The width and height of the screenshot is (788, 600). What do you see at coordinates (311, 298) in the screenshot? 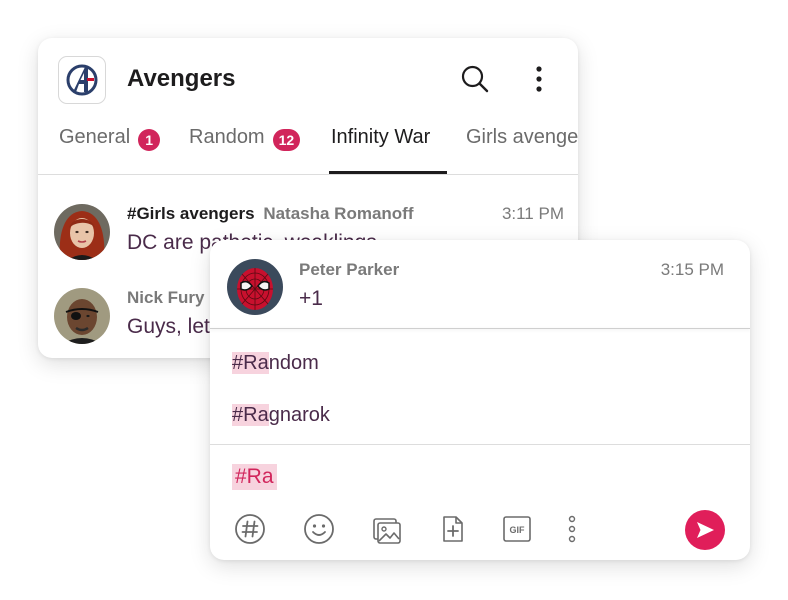
I see `message-text: +1` at bounding box center [311, 298].